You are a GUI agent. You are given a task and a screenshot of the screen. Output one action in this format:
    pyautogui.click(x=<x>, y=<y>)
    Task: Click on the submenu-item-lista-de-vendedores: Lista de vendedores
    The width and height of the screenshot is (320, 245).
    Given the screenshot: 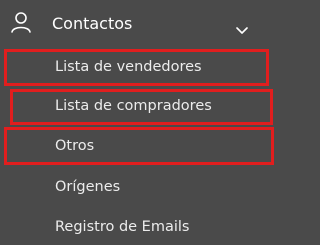 What is the action you would take?
    pyautogui.click(x=128, y=67)
    